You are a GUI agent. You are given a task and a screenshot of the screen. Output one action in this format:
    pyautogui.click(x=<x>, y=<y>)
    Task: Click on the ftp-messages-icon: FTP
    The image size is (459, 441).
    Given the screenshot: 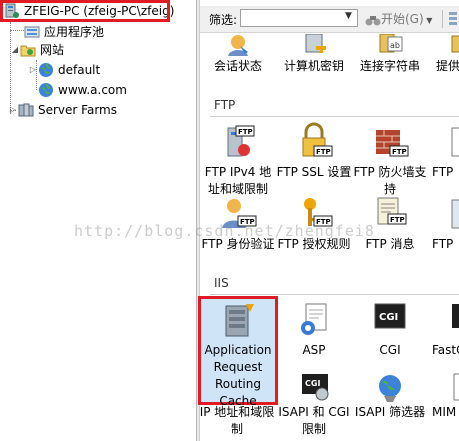 What is the action you would take?
    pyautogui.click(x=390, y=214)
    